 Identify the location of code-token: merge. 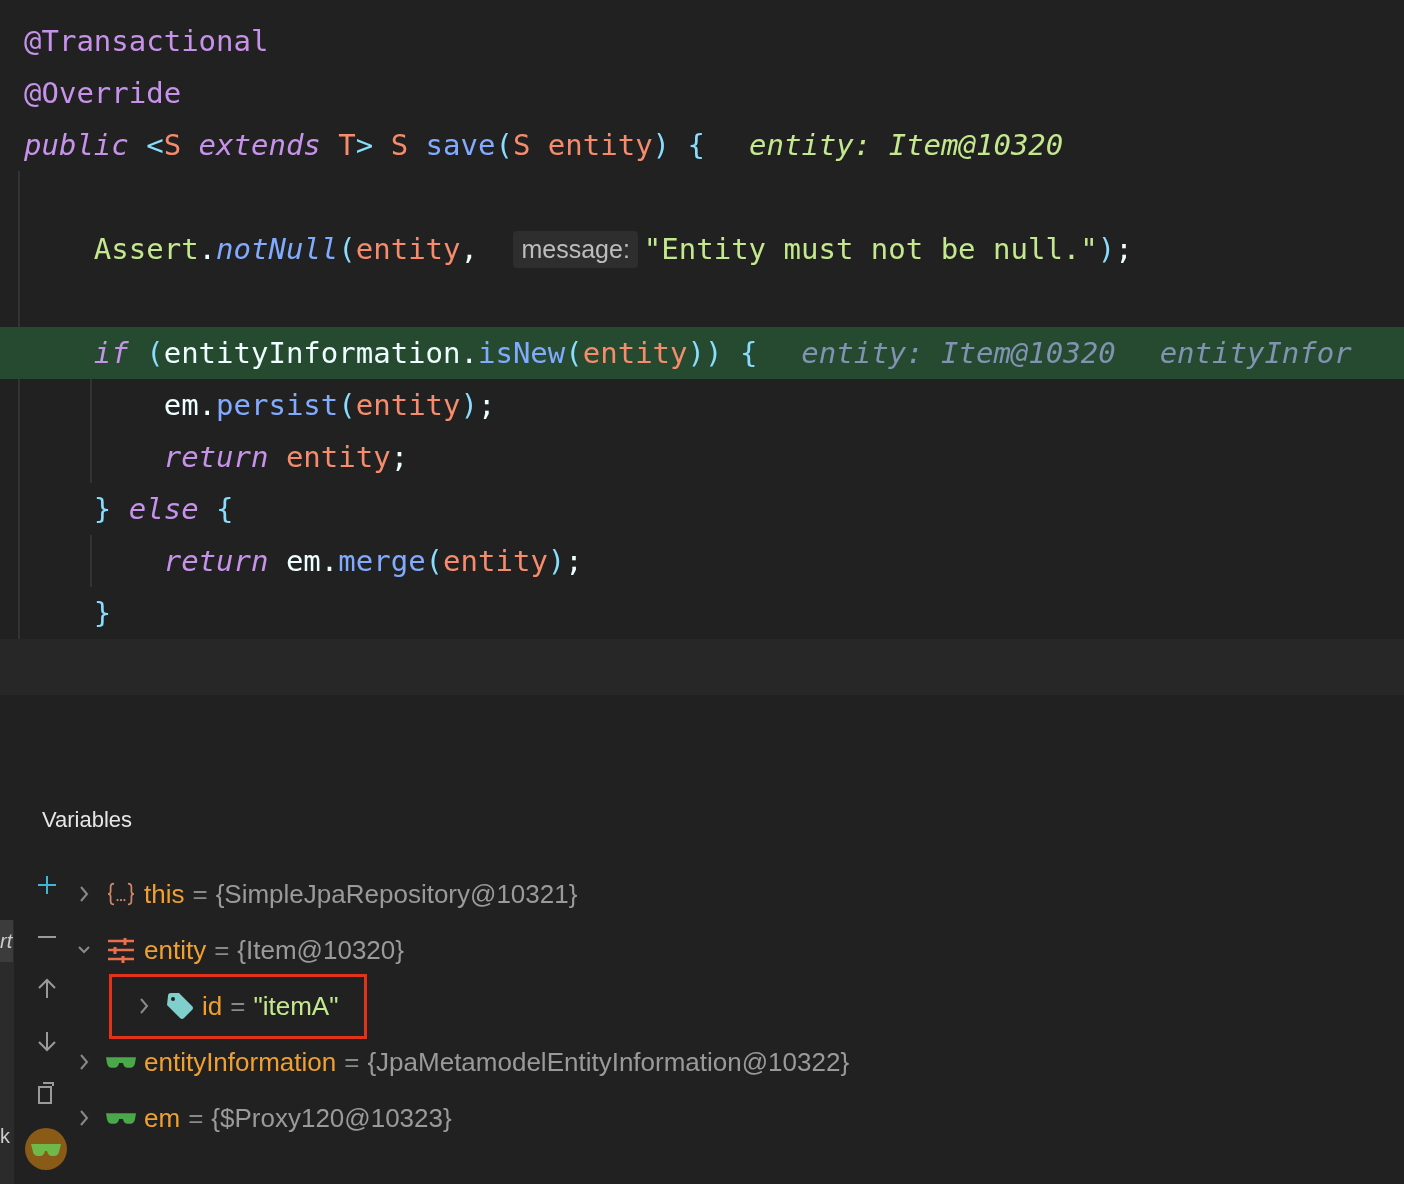
(382, 561).